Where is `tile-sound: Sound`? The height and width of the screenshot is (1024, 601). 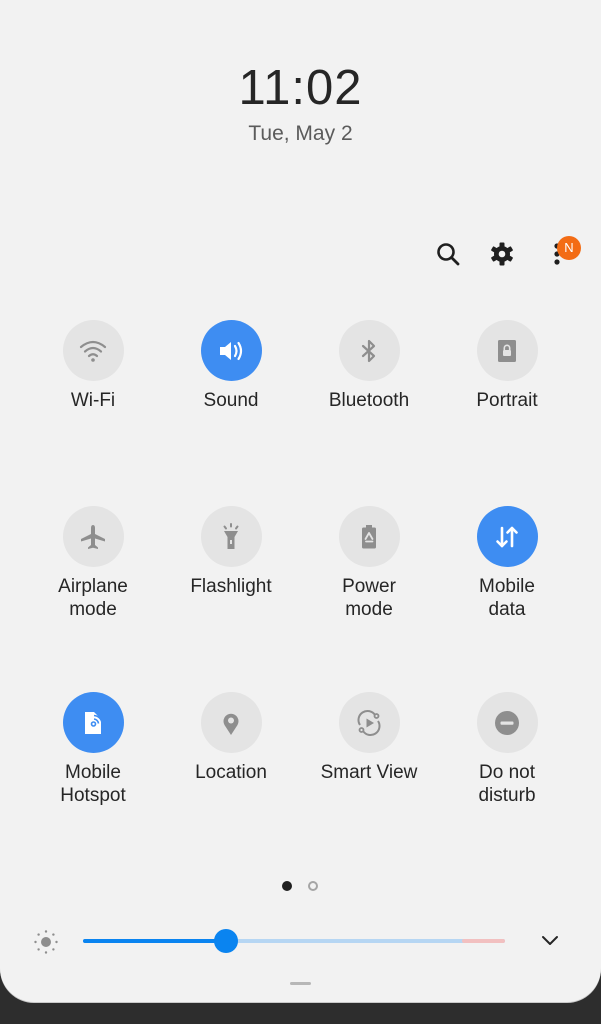
tile-sound: Sound is located at coordinates (231, 366).